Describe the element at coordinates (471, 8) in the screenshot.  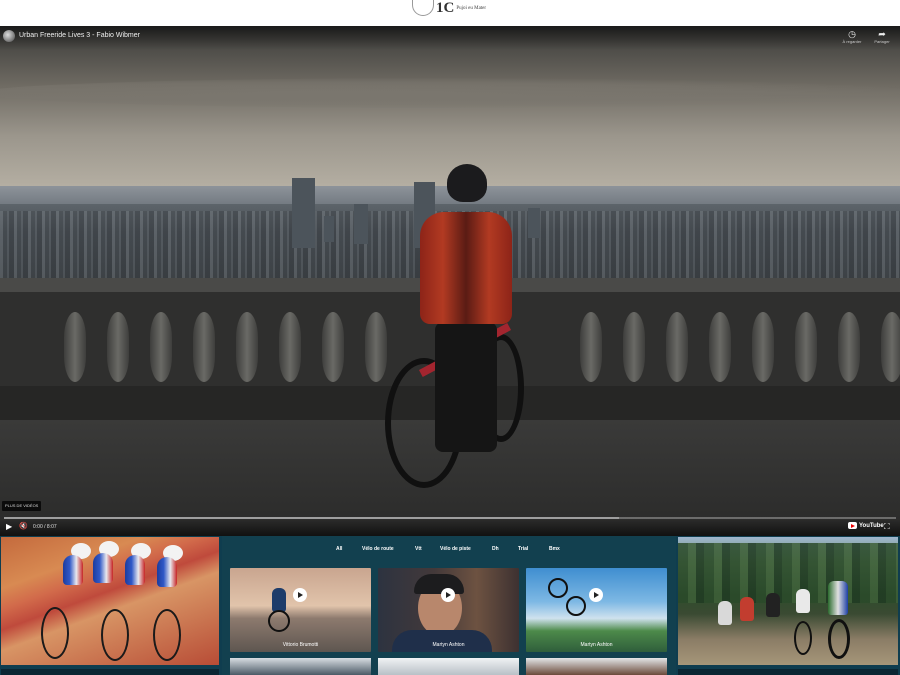
I see `logo-subtitle: Pujoi eu Mater` at that location.